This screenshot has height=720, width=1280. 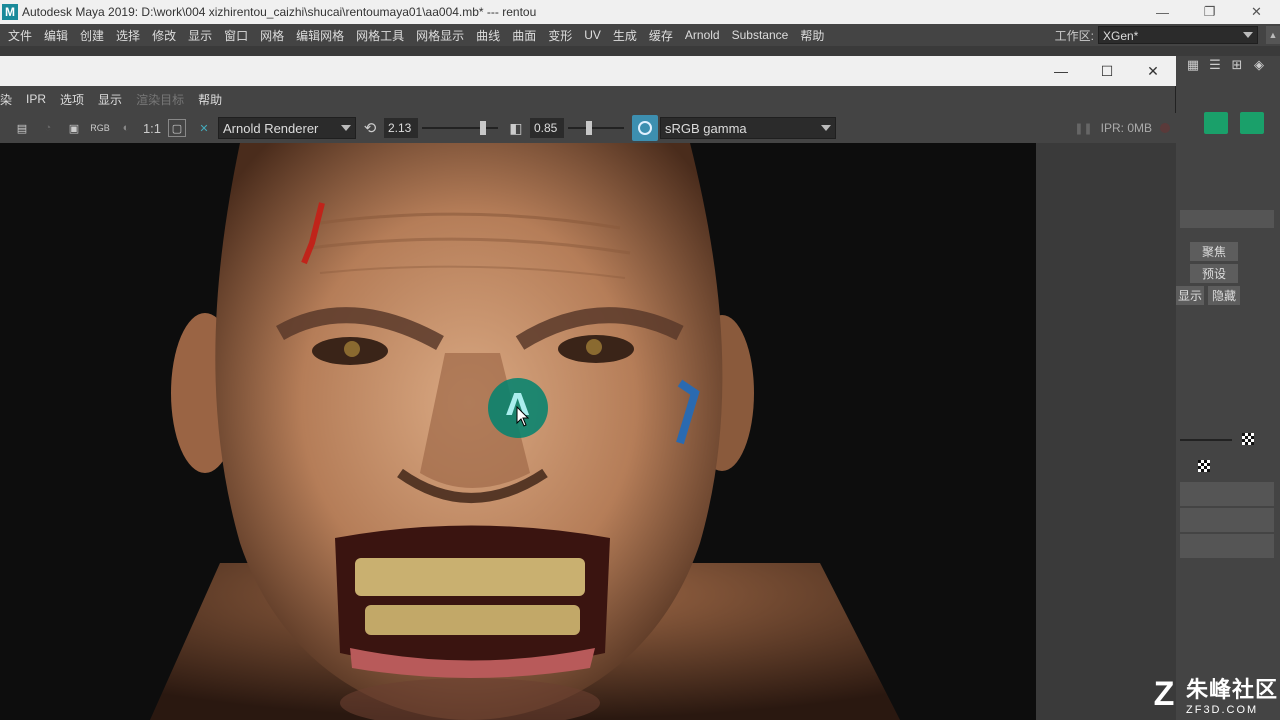 What do you see at coordinates (488, 35) in the screenshot?
I see `menu-curves: 曲线` at bounding box center [488, 35].